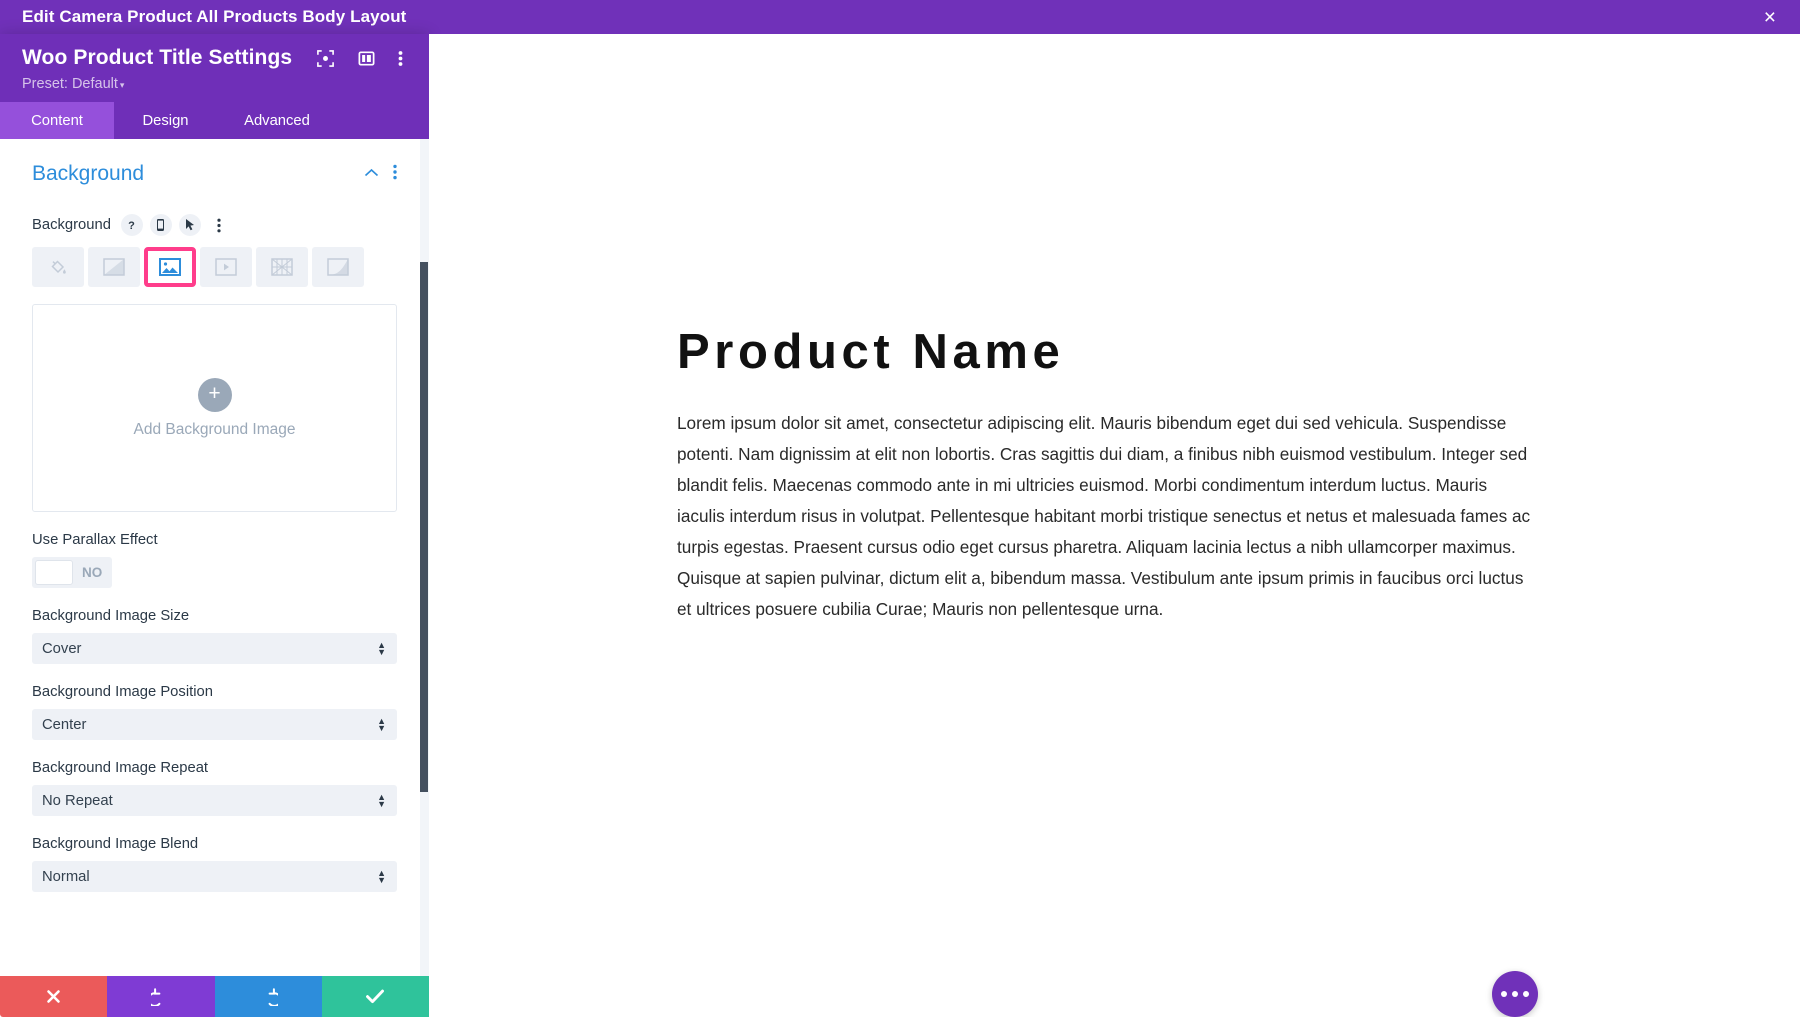 The width and height of the screenshot is (1800, 1017). Describe the element at coordinates (157, 57) in the screenshot. I see `panel-title: Woo Product Title Settings` at that location.